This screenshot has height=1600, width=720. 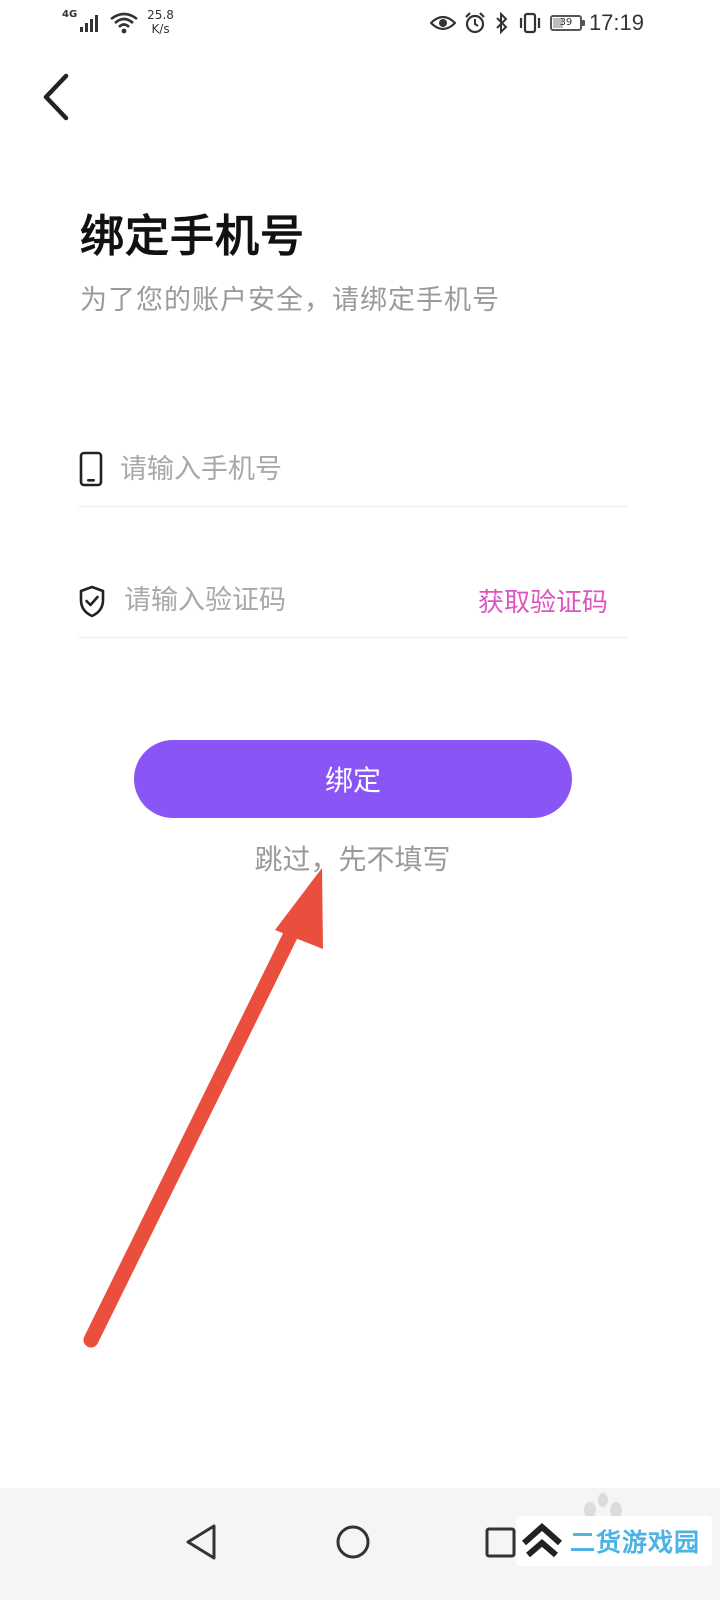 I want to click on vibrate-icon, so click(x=530, y=23).